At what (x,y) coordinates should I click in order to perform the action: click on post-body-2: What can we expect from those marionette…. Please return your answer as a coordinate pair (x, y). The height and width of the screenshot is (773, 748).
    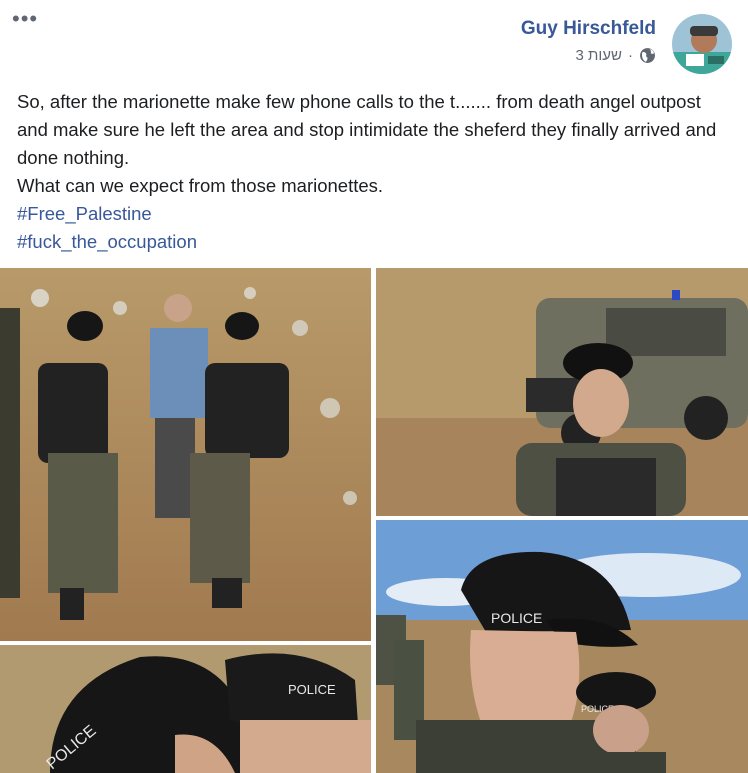
    Looking at the image, I should click on (200, 185).